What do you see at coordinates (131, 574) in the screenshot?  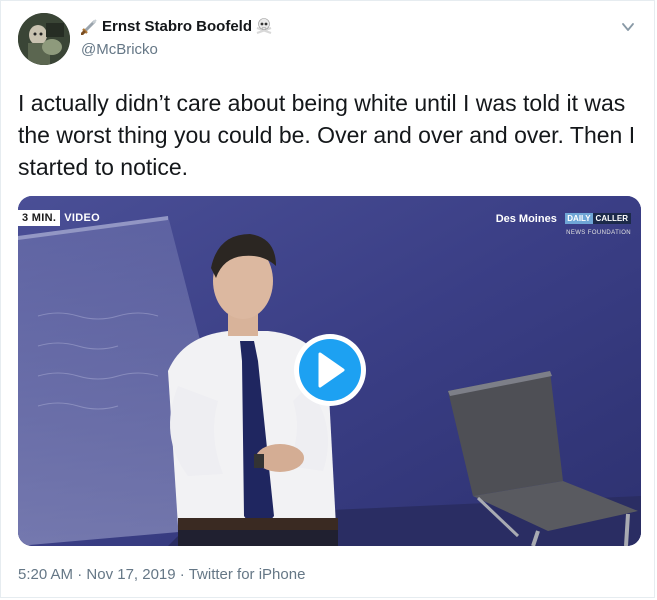 I see `tweet-date: Nov 17, 2019` at bounding box center [131, 574].